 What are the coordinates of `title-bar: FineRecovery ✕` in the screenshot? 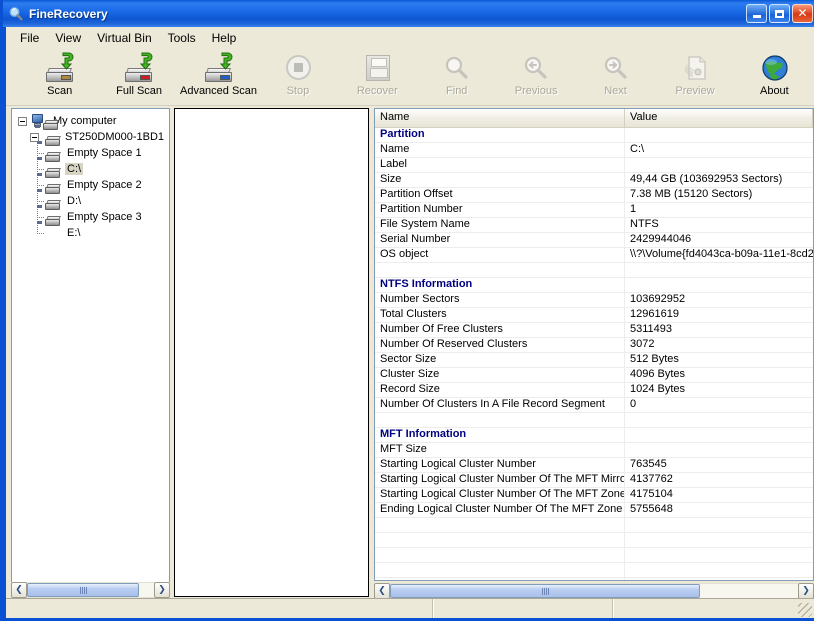 It's located at (408, 13).